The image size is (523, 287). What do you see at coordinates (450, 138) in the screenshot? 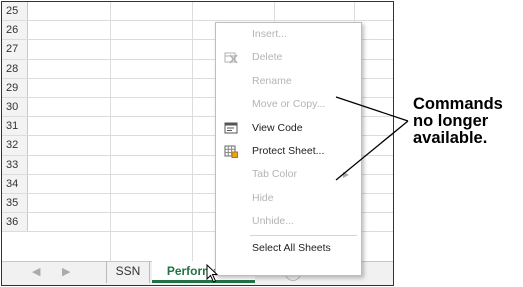
I see `callout-line: available.` at bounding box center [450, 138].